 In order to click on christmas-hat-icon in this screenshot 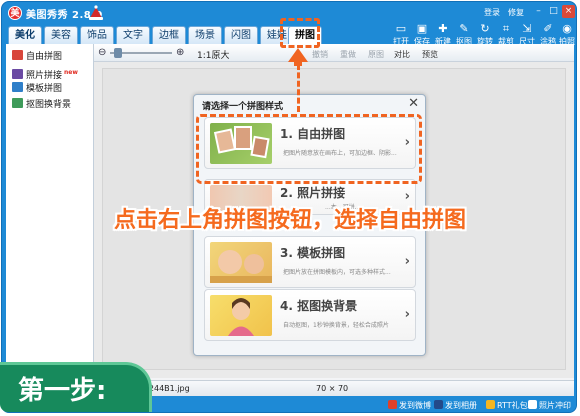, I will do `click(96, 12)`.